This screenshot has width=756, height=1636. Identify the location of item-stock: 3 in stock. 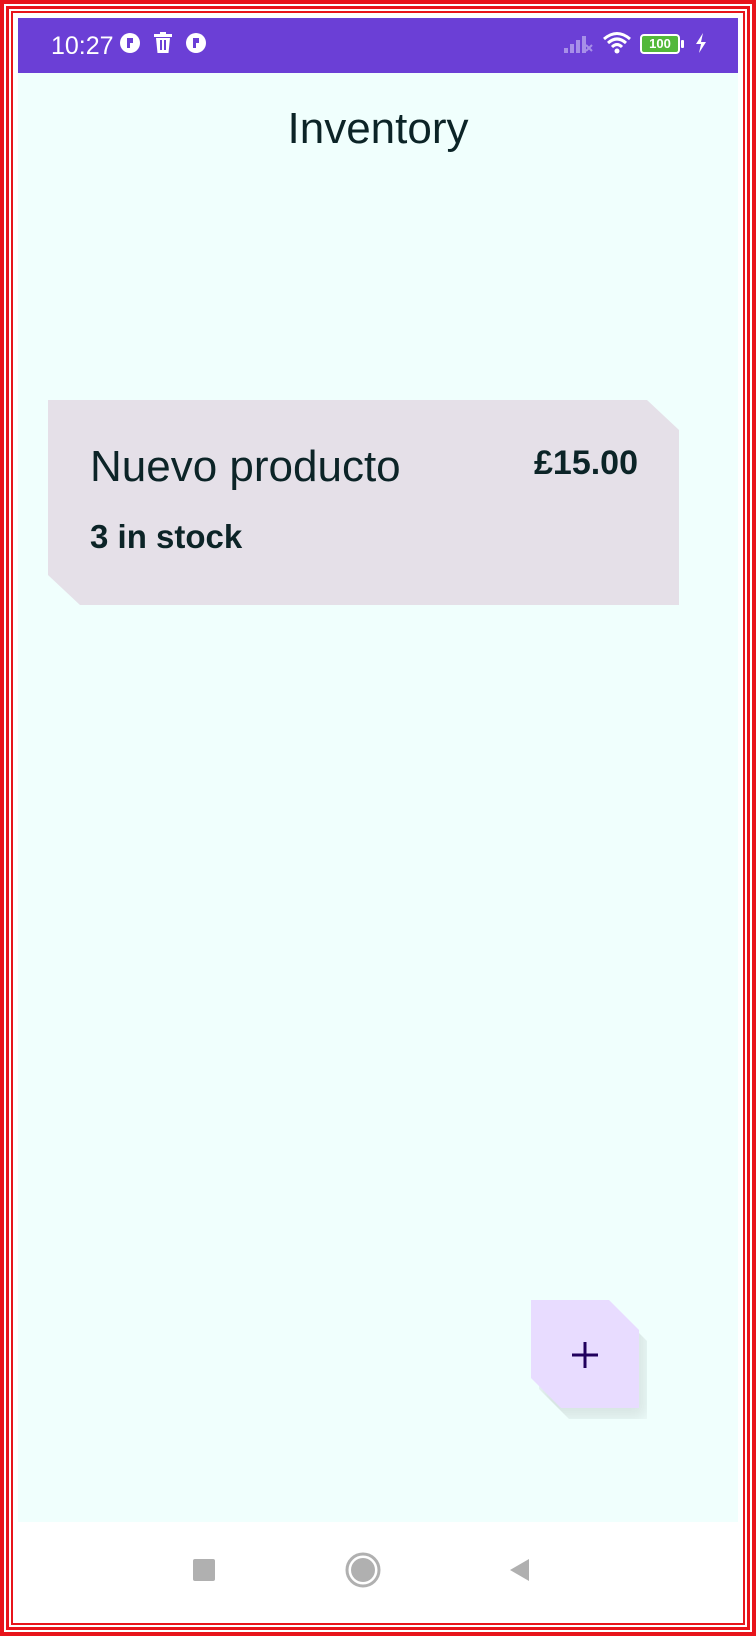
(166, 536).